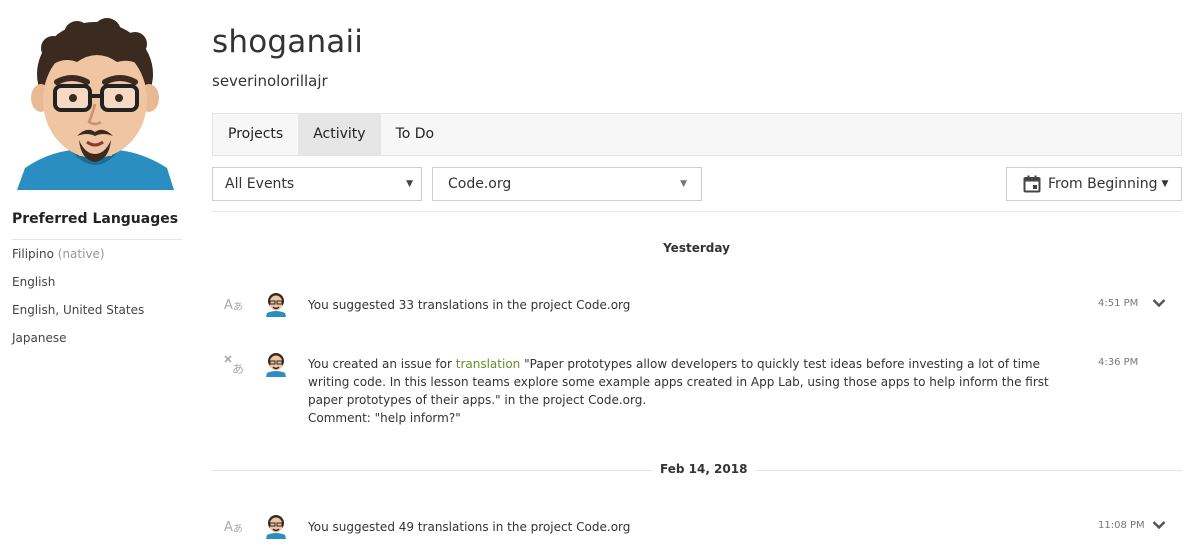  I want to click on events-filter-value: All Events, so click(260, 184).